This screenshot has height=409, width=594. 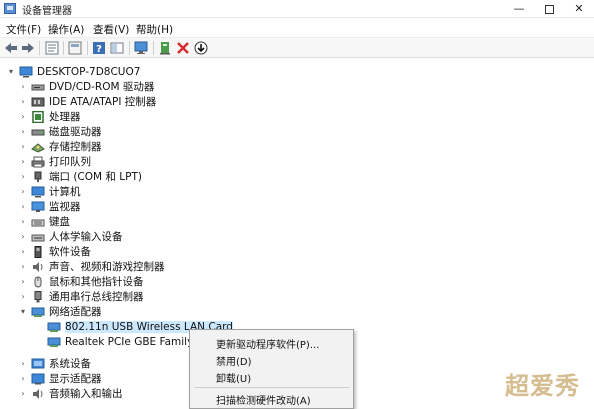 I want to click on toolbar: ?, so click(x=297, y=47).